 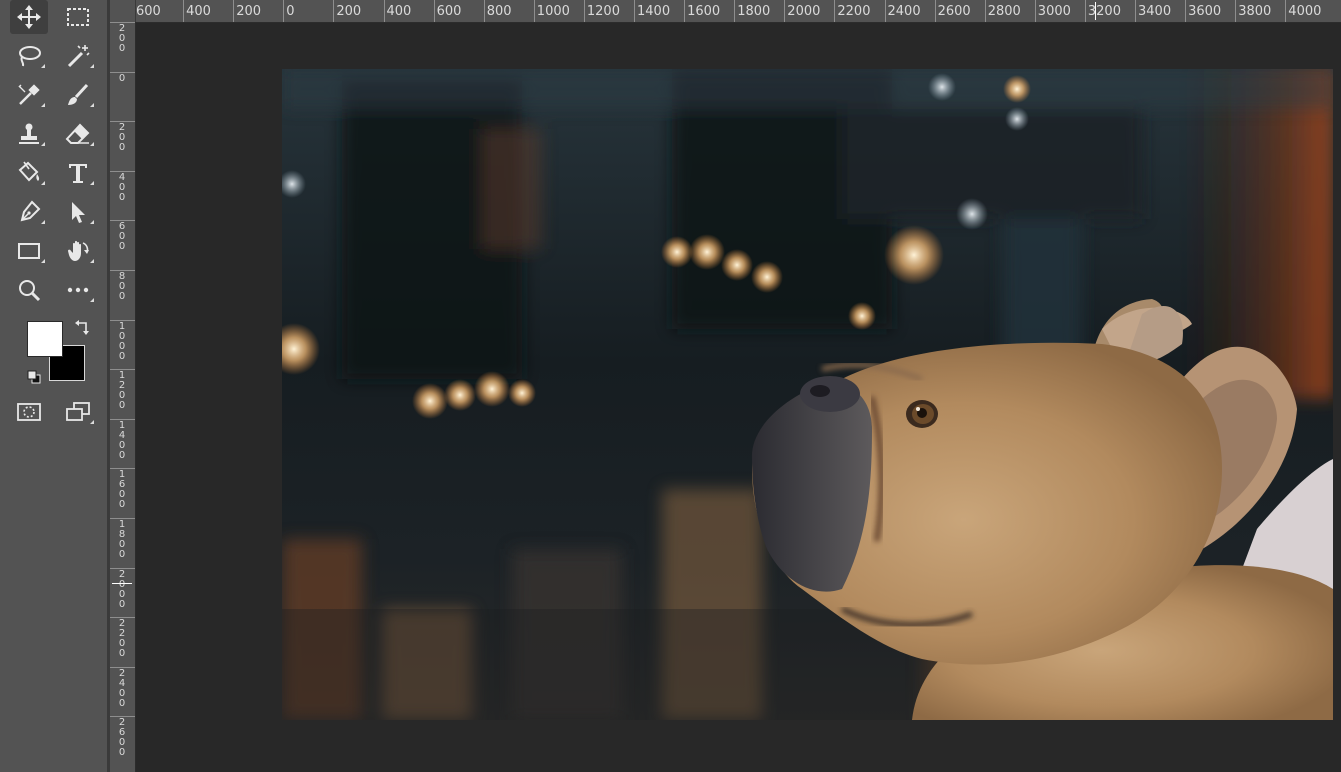 I want to click on path-selection-icon, so click(x=78, y=212).